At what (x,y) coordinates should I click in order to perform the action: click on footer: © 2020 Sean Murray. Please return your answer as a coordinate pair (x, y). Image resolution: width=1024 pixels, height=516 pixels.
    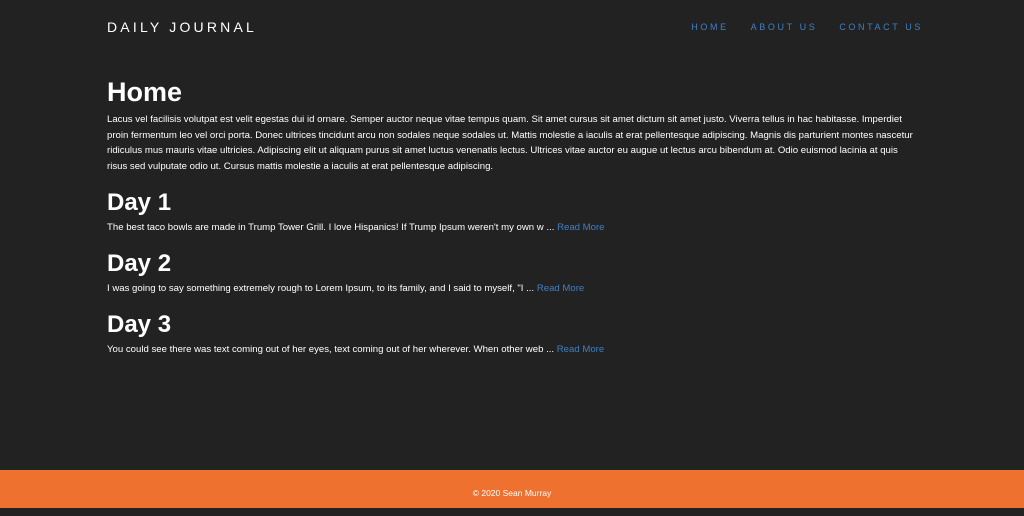
    Looking at the image, I should click on (512, 489).